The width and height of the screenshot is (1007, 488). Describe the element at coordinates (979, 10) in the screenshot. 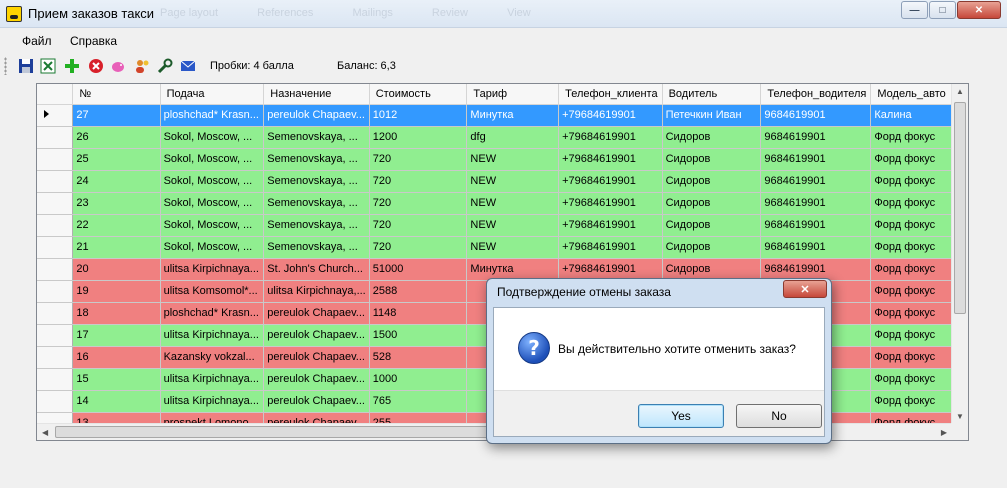

I see `close-button: ✕` at that location.